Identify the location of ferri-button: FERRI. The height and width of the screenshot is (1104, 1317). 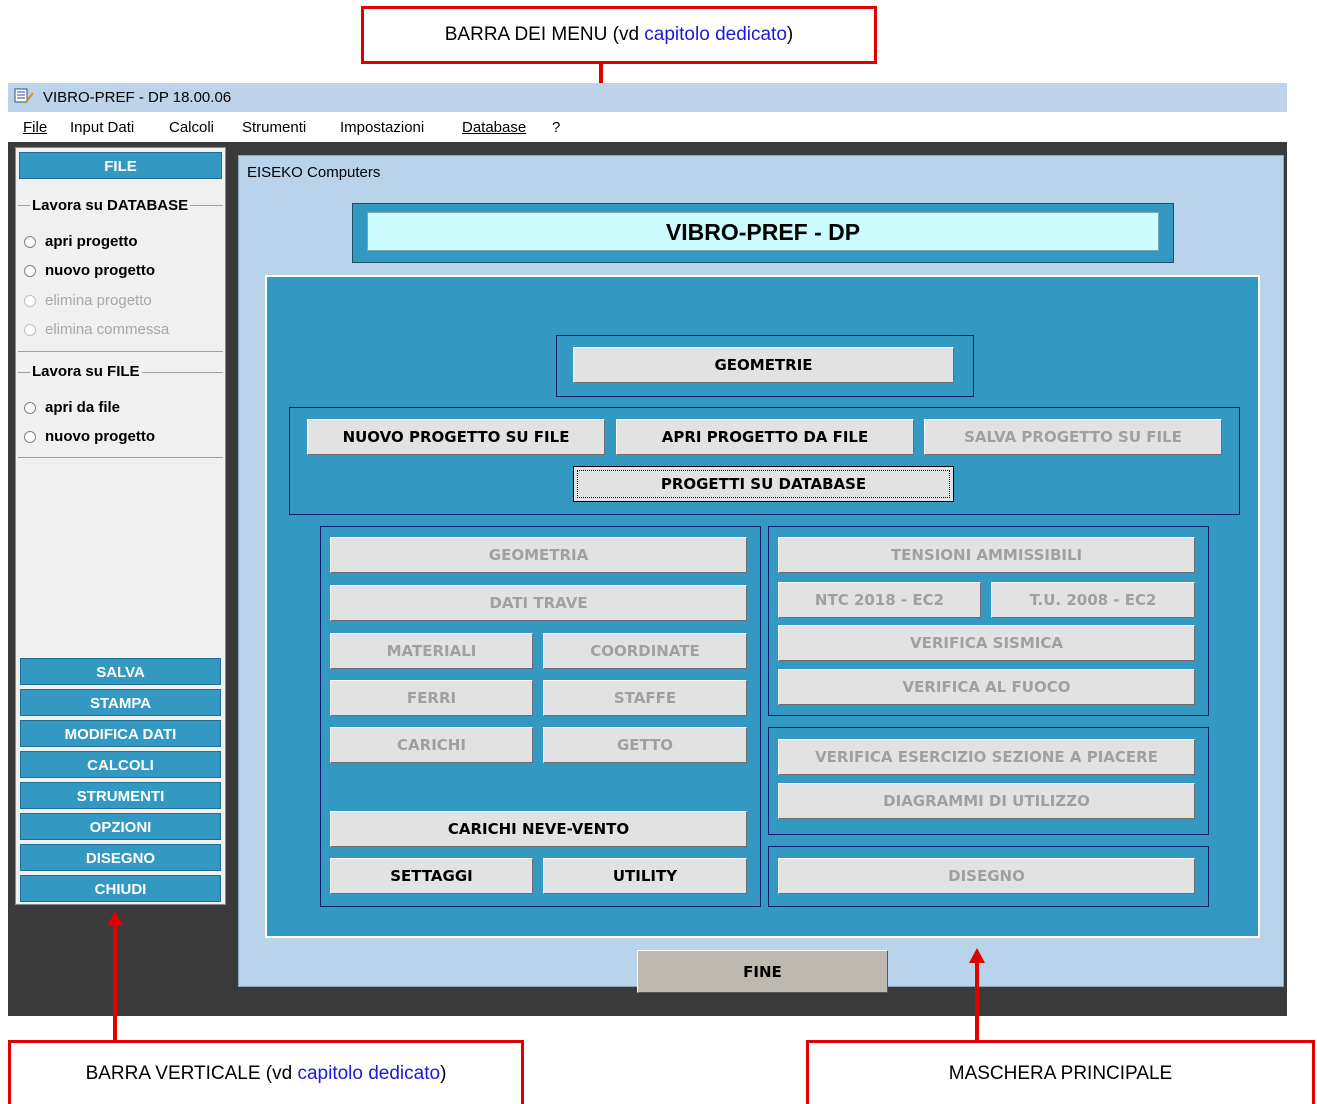
(431, 698).